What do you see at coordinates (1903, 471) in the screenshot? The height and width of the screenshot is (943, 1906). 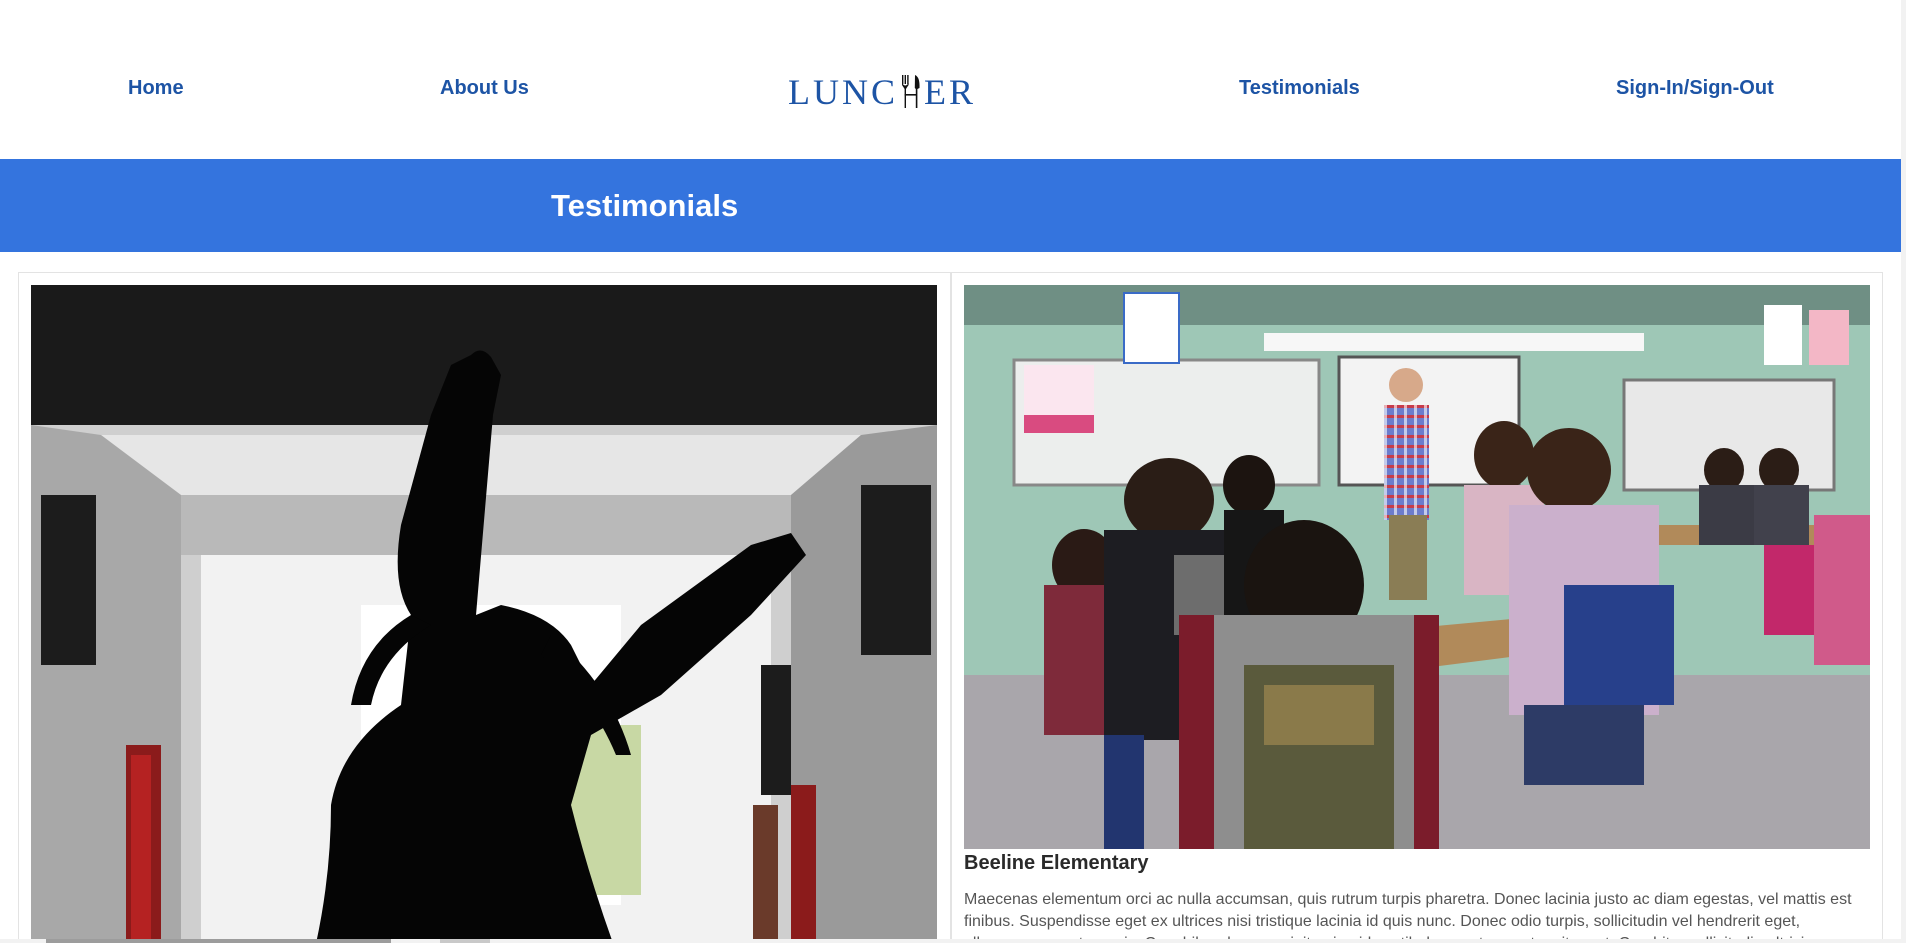 I see `vertical-scrollbar` at bounding box center [1903, 471].